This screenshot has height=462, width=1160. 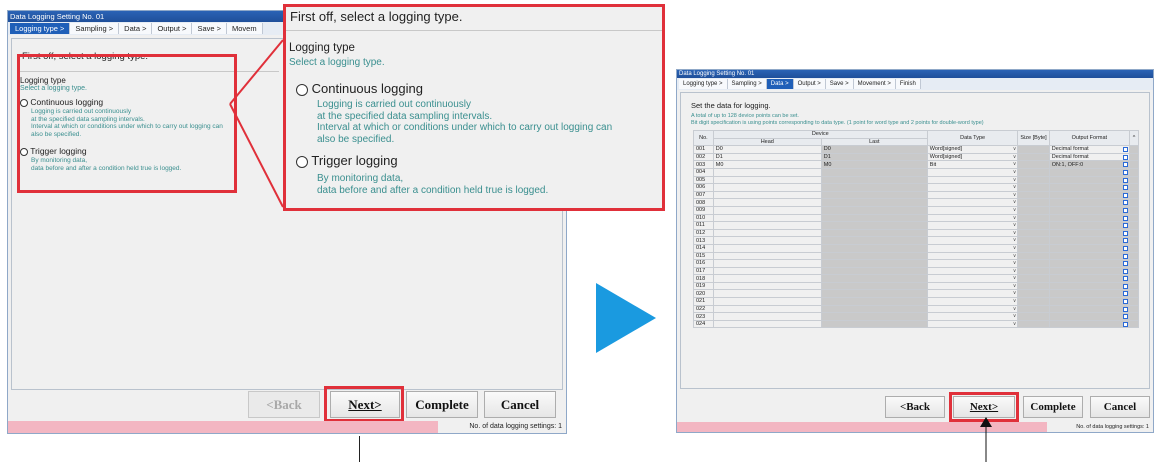 What do you see at coordinates (916, 271) in the screenshot?
I see `table-row: 017 ∨` at bounding box center [916, 271].